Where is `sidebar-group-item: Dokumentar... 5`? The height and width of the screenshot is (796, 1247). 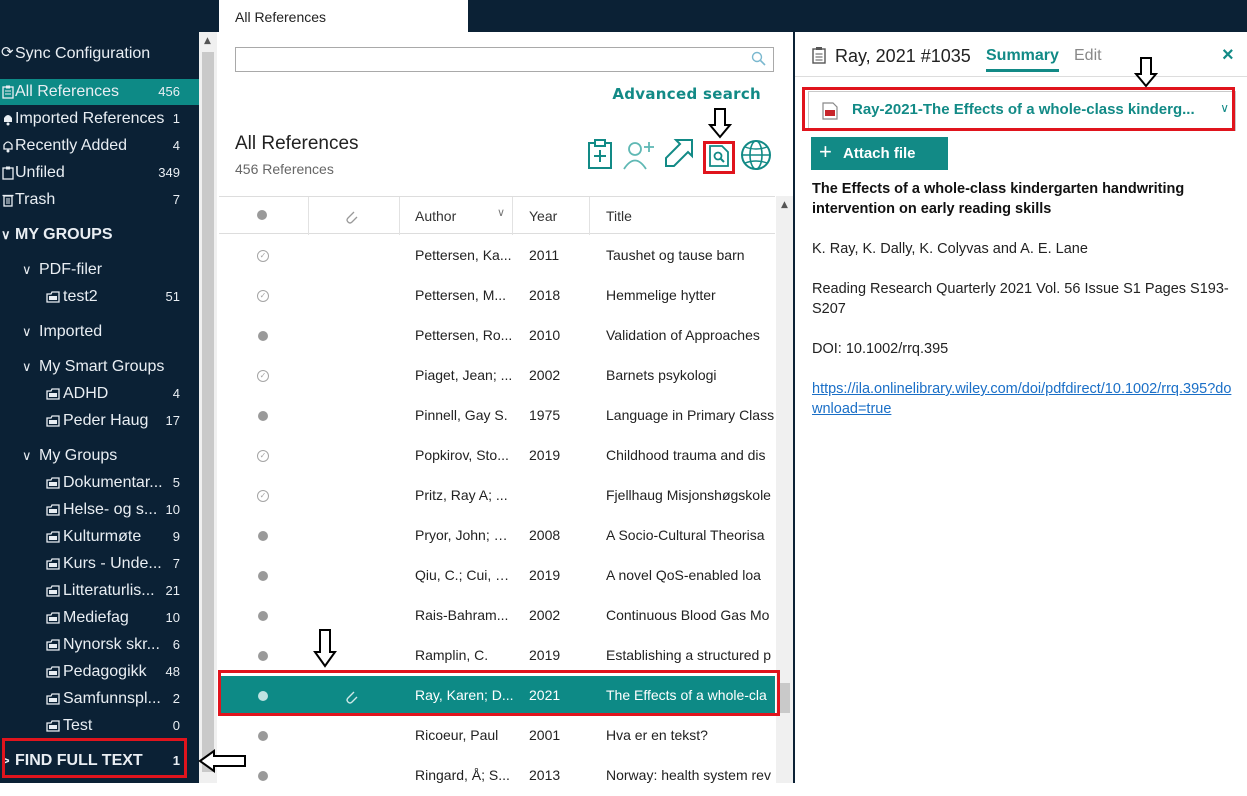
sidebar-group-item: Dokumentar... 5 is located at coordinates (99, 483).